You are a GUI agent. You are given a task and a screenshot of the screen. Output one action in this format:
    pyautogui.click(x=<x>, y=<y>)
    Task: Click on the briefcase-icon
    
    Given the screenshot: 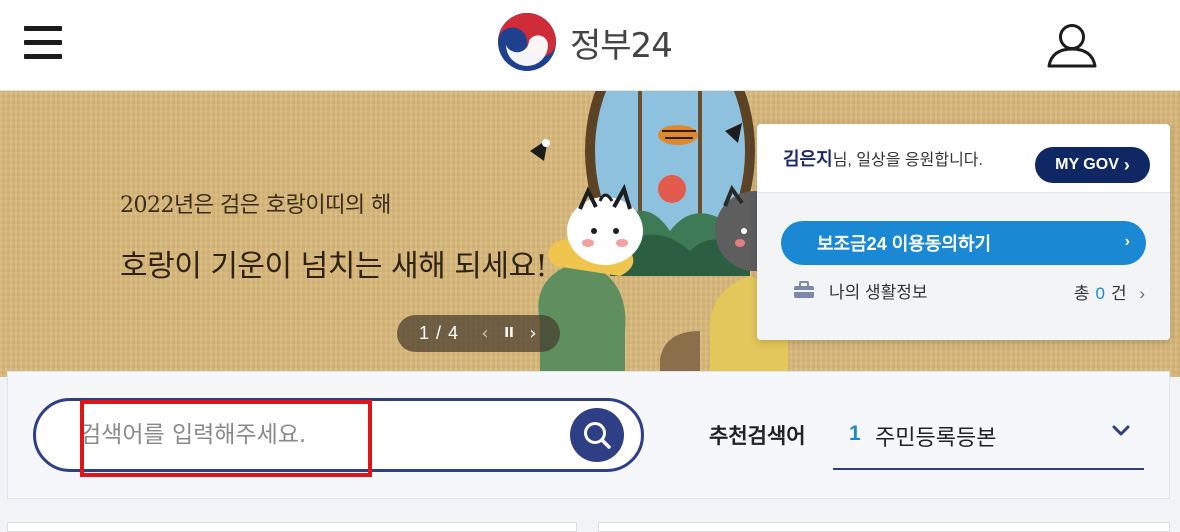 What is the action you would take?
    pyautogui.click(x=804, y=289)
    